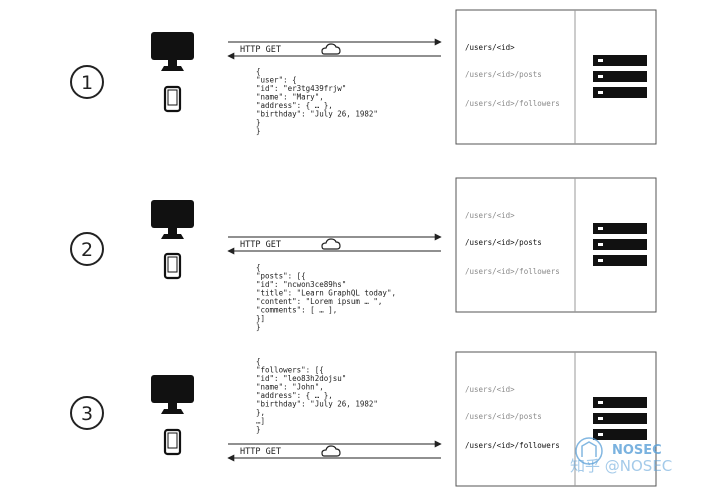  I want to click on watermark: NOSEC知乎 @NOSEC, so click(621, 456).